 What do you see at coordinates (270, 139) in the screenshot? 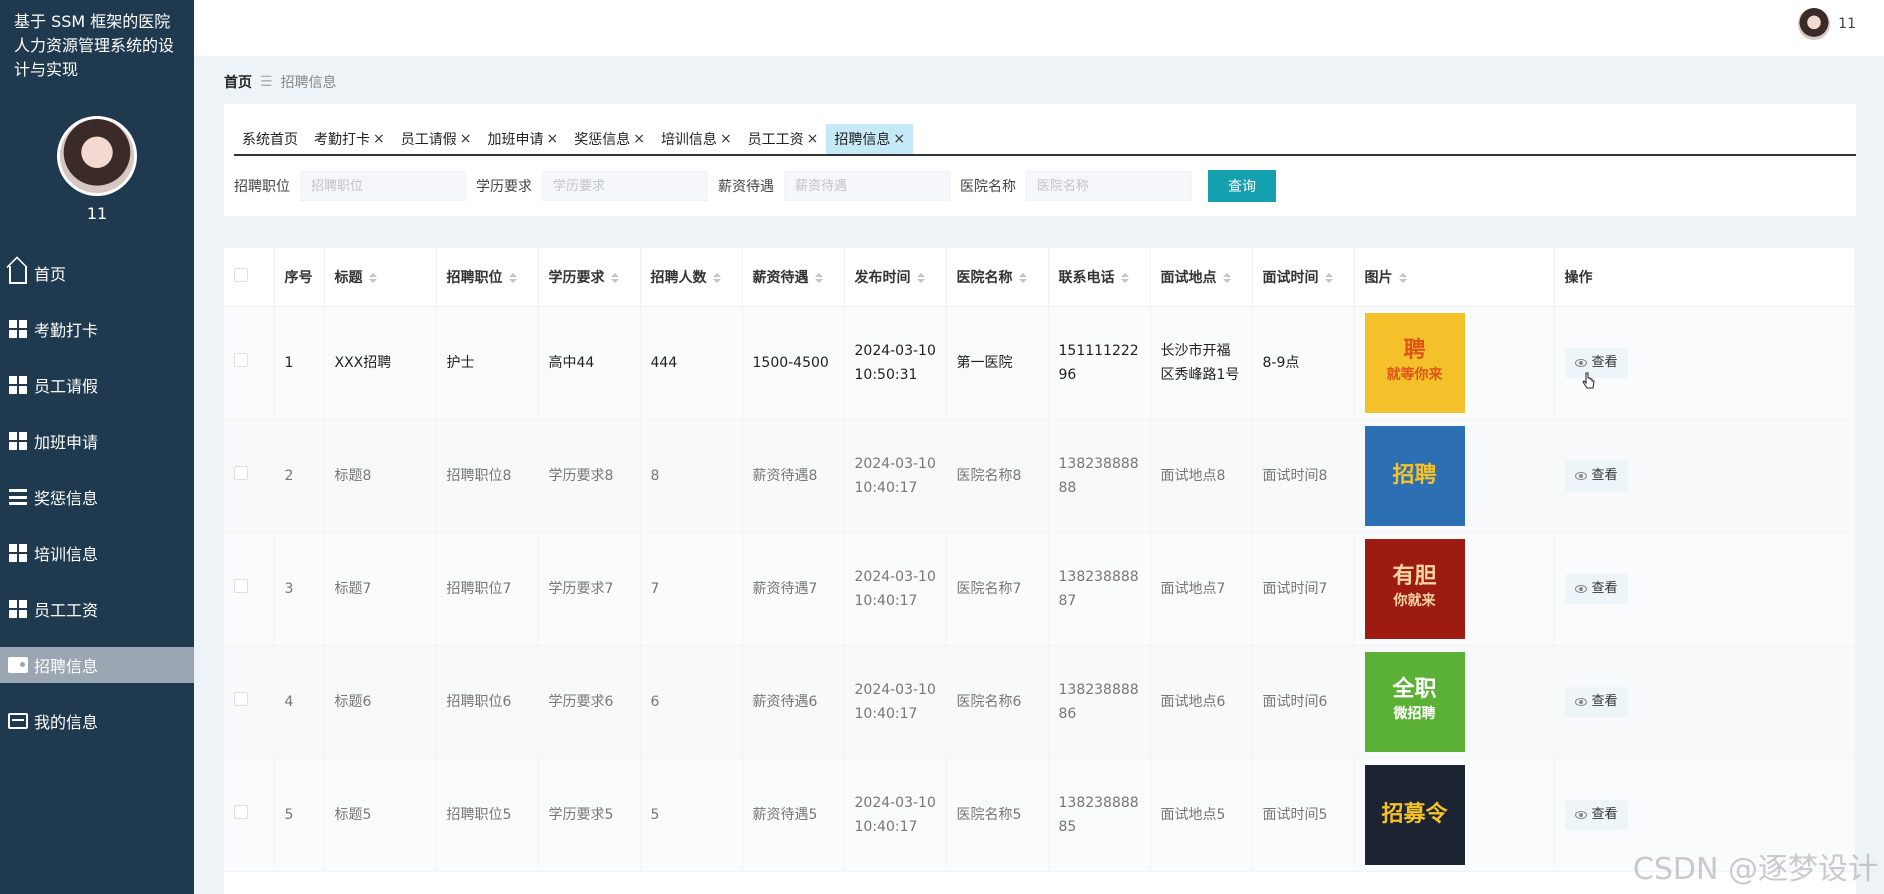
I see `tab-0: 系统首页` at bounding box center [270, 139].